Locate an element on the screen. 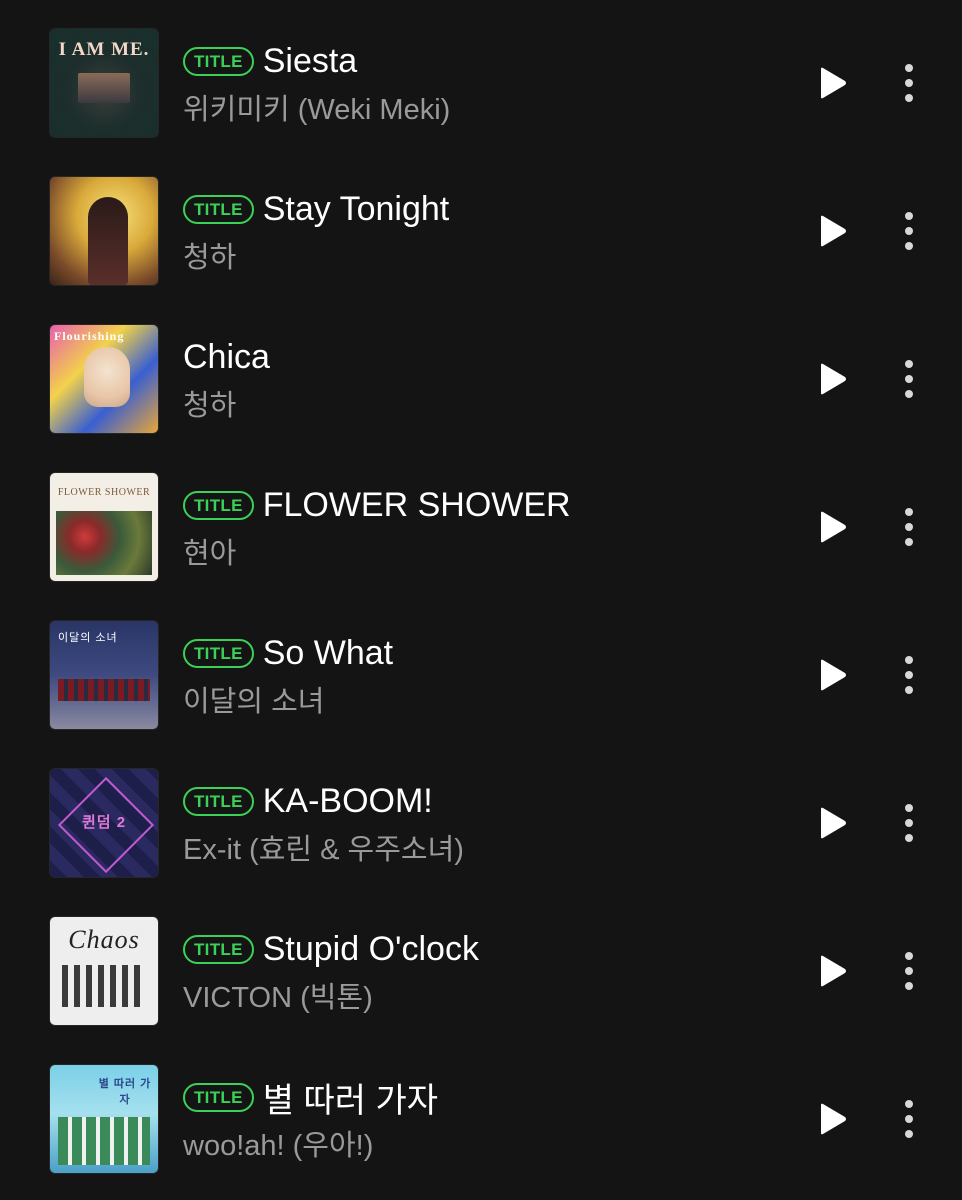 The image size is (962, 1200). song-info: TITLE KA-BOOM! Ex-it (효린 & 우주소녀) is located at coordinates (482, 824).